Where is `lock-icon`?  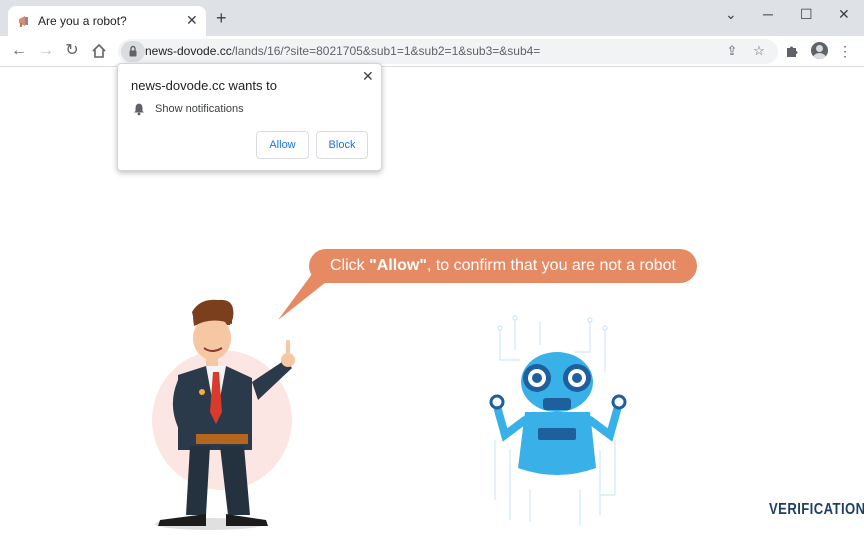 lock-icon is located at coordinates (133, 51).